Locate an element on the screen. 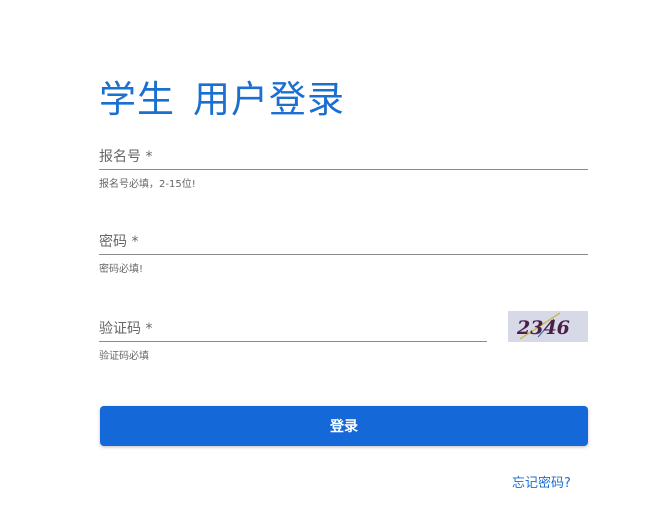 This screenshot has width=668, height=520. captcha-field: 验证码 * 验证码必填 is located at coordinates (294, 341).